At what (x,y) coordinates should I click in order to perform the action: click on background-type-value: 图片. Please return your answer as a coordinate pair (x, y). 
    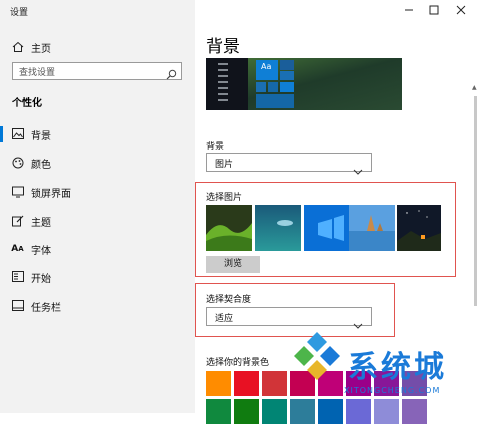
    Looking at the image, I should click on (224, 165).